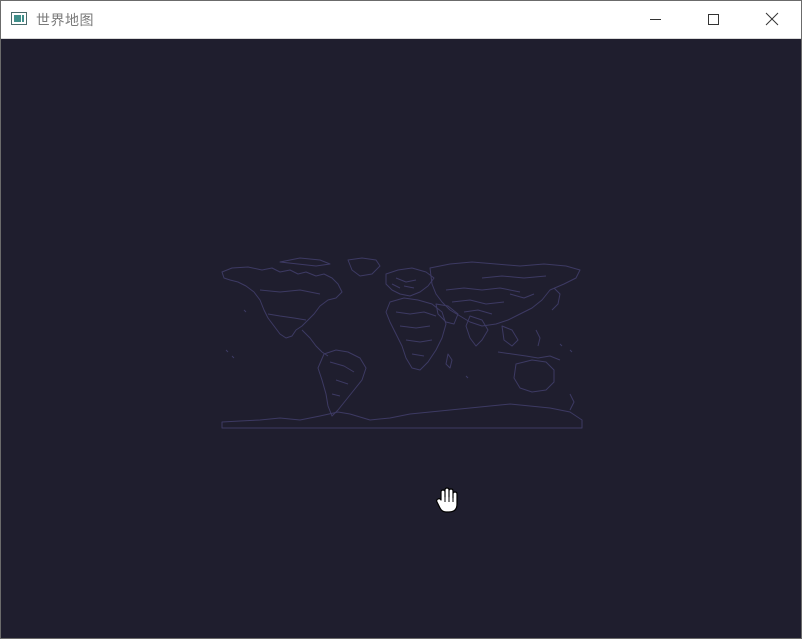  Describe the element at coordinates (404, 283) in the screenshot. I see `map-region-europe-borders` at that location.